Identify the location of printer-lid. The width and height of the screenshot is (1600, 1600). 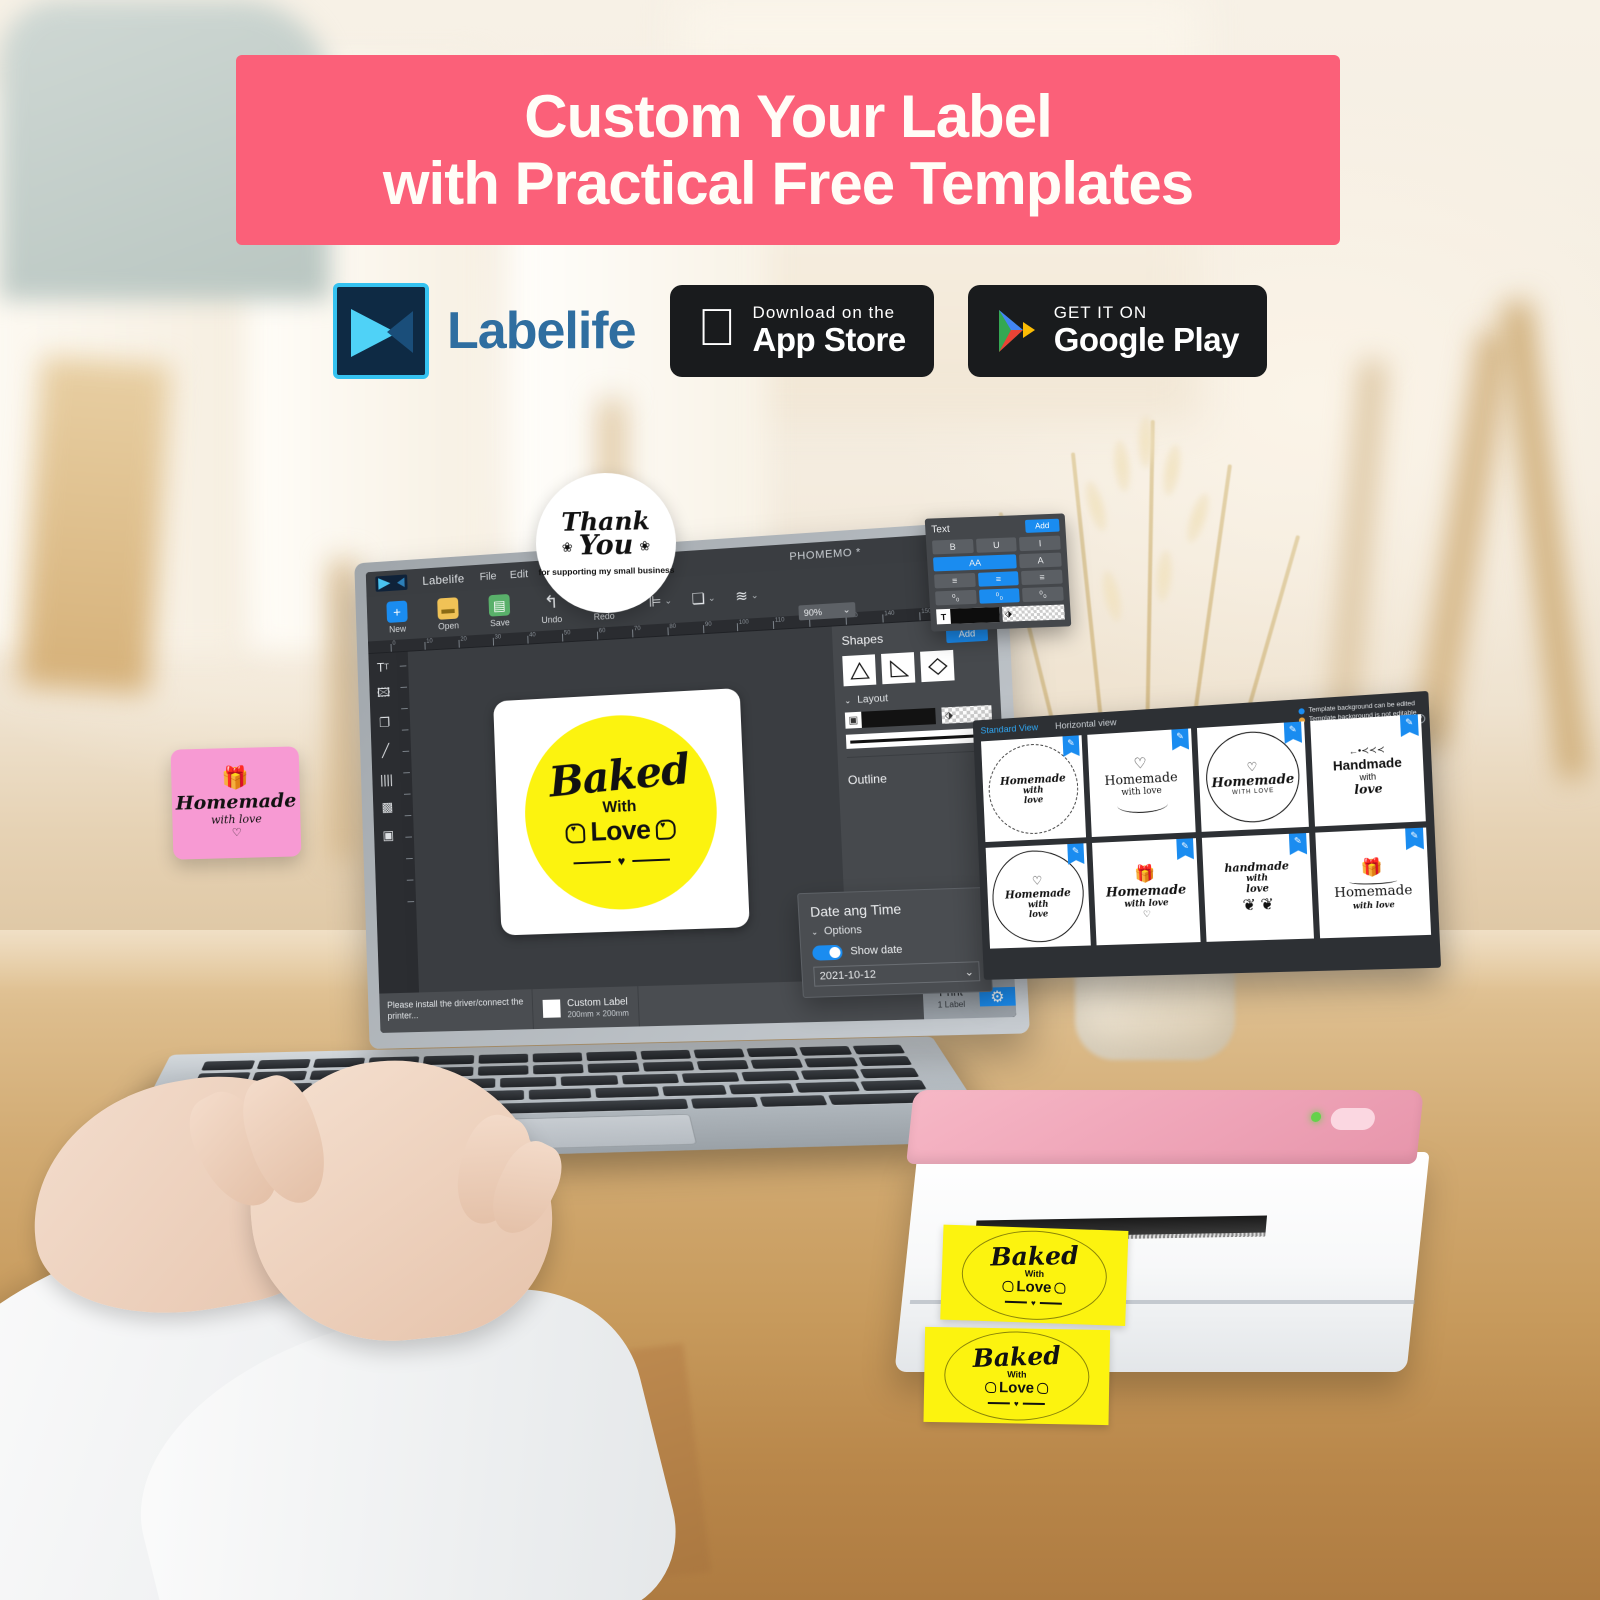
(1165, 1127).